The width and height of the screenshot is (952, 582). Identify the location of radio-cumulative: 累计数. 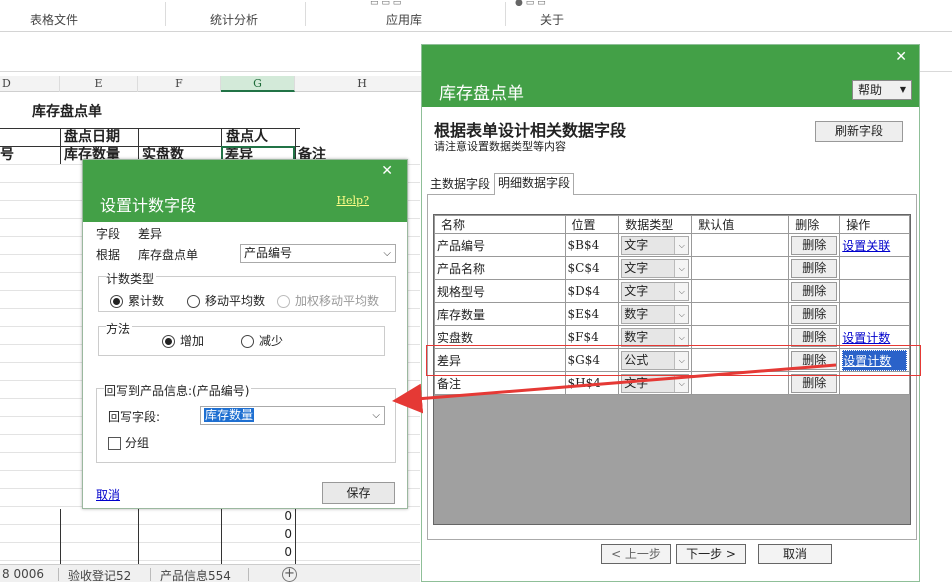
(137, 301).